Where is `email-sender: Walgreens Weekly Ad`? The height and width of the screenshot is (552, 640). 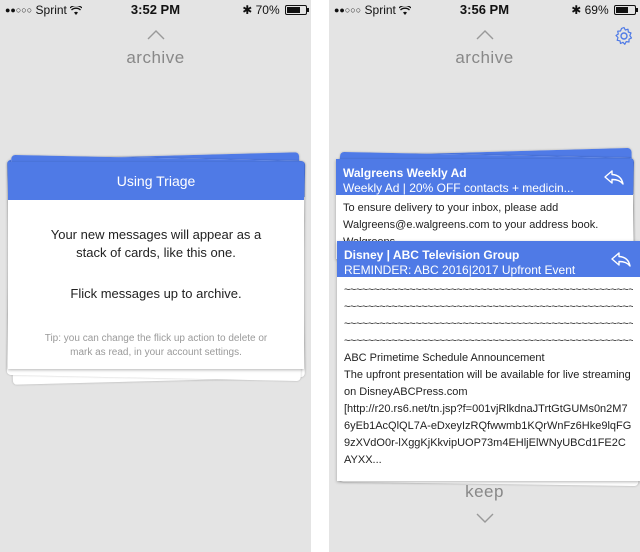
email-sender: Walgreens Weekly Ad is located at coordinates (405, 173).